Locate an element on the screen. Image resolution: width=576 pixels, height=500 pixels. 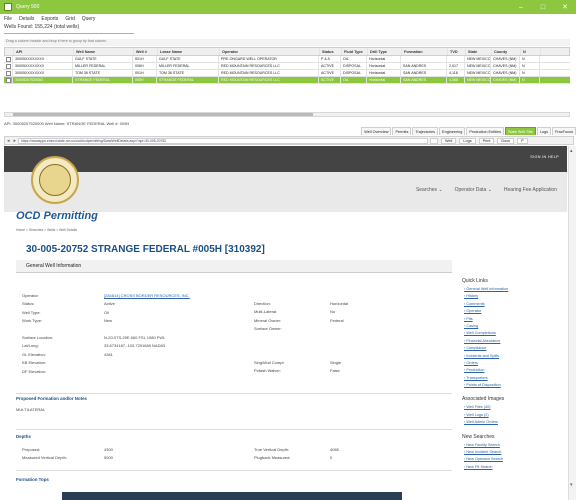
header-extra: N is located at coordinates (531, 51).